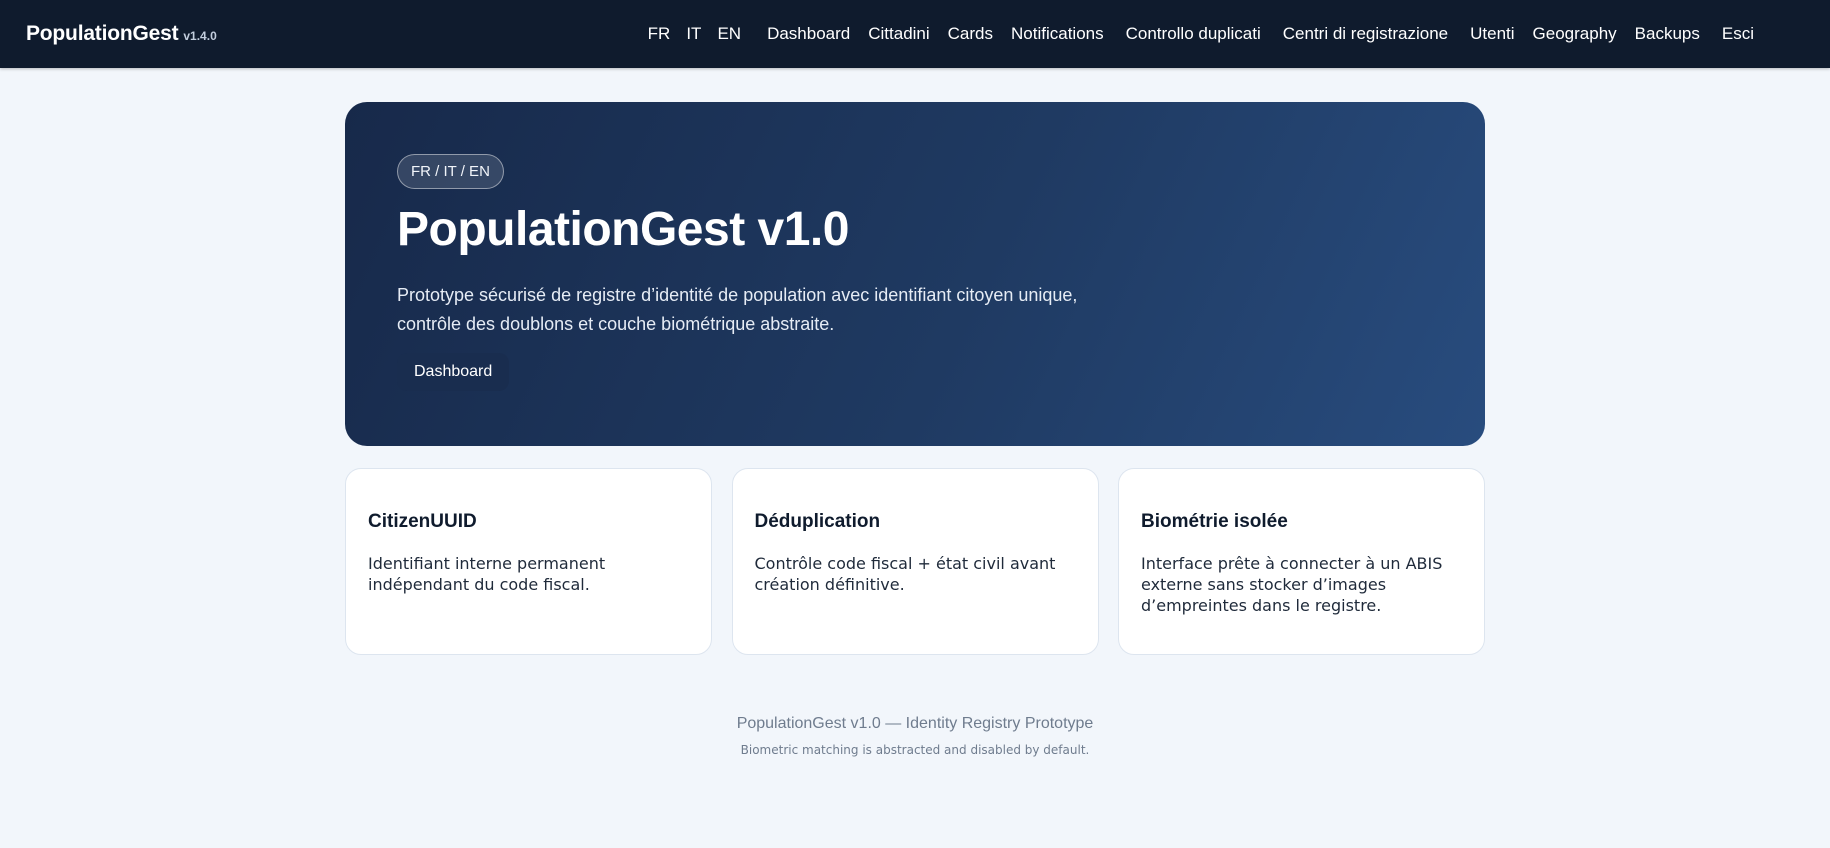 The width and height of the screenshot is (1830, 848). I want to click on nav-controllo-duplicati: Controllo duplicati, so click(1193, 34).